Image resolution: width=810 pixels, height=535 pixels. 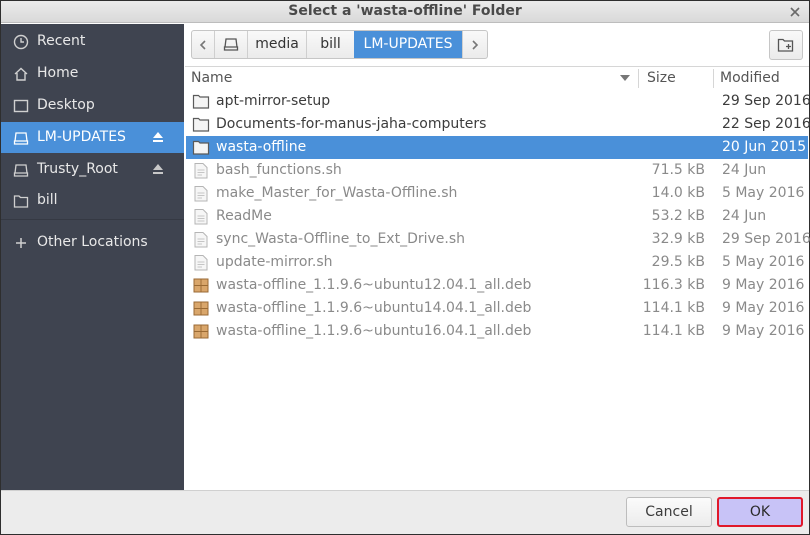 What do you see at coordinates (498, 101) in the screenshot?
I see `file-row: apt-mirror-setup 29 Sep 2016` at bounding box center [498, 101].